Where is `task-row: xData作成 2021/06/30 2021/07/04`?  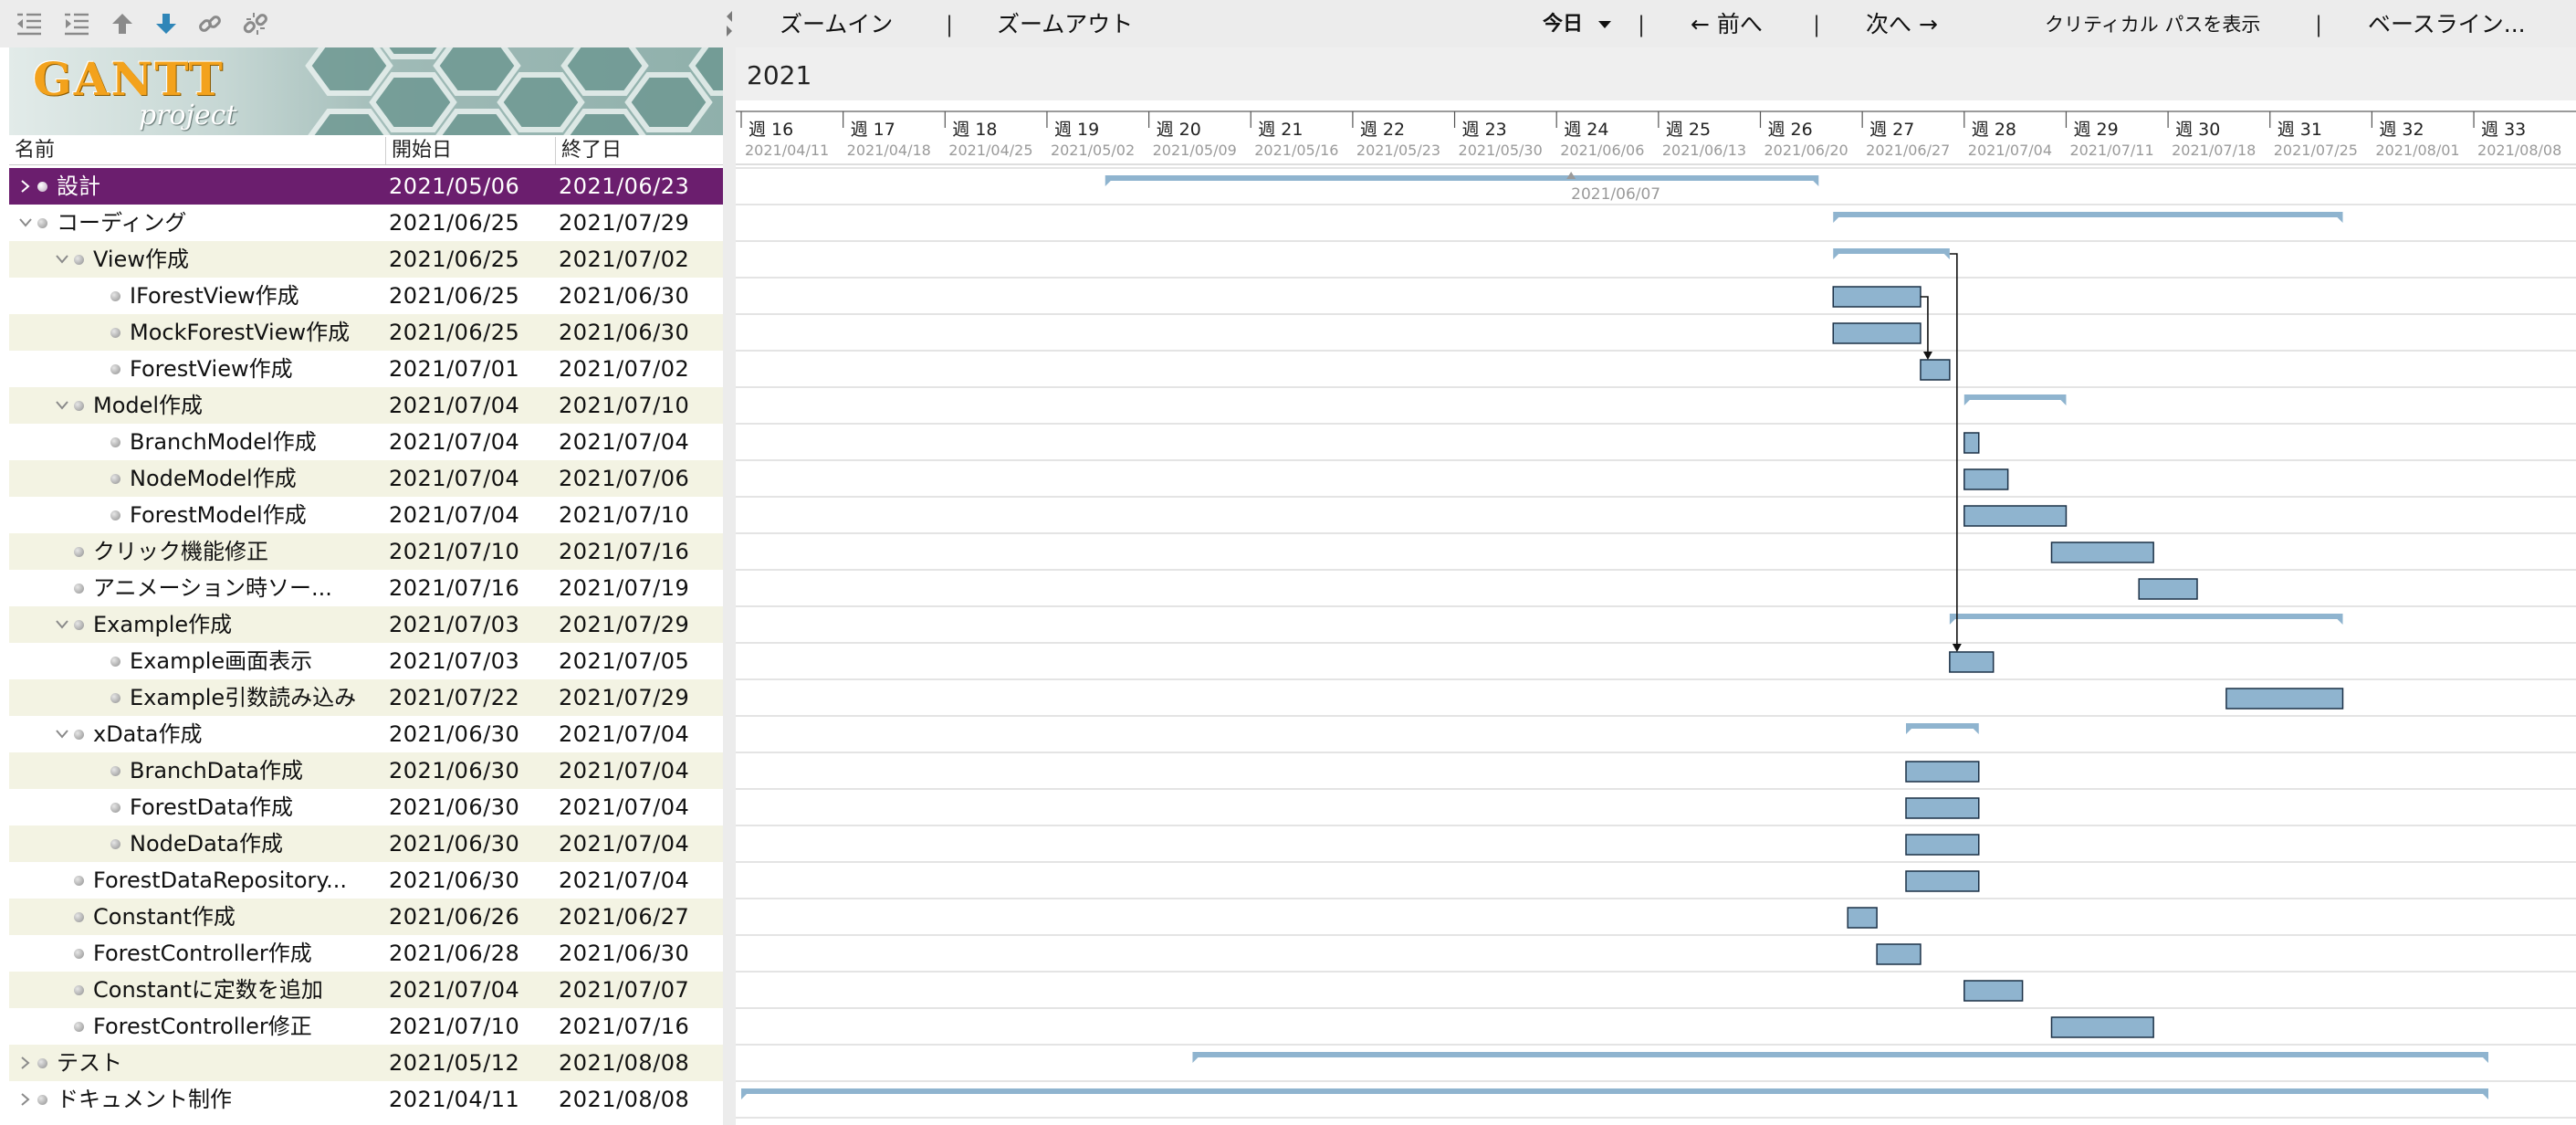 task-row: xData作成 2021/06/30 2021/07/04 is located at coordinates (366, 734).